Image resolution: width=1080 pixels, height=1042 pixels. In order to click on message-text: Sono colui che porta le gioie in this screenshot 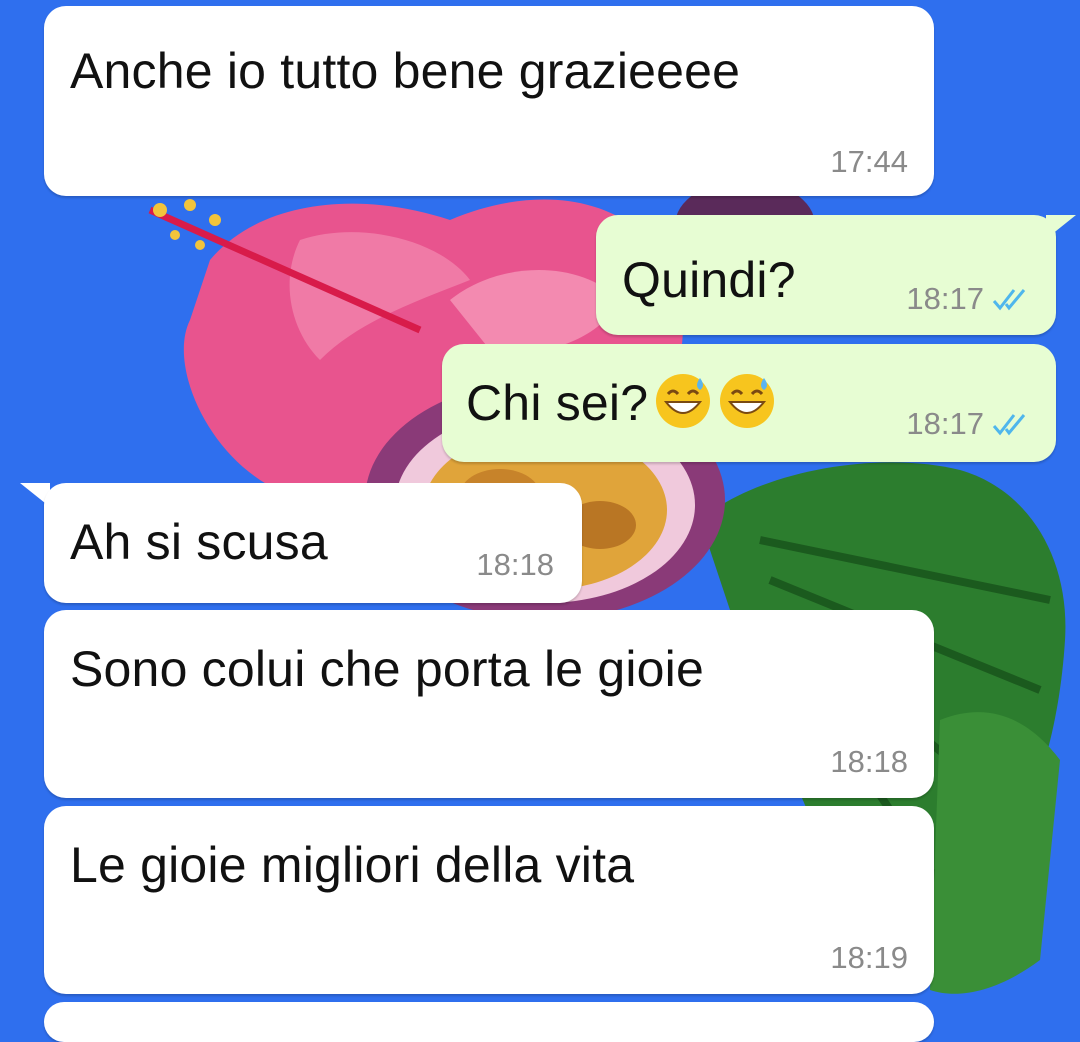, I will do `click(387, 669)`.